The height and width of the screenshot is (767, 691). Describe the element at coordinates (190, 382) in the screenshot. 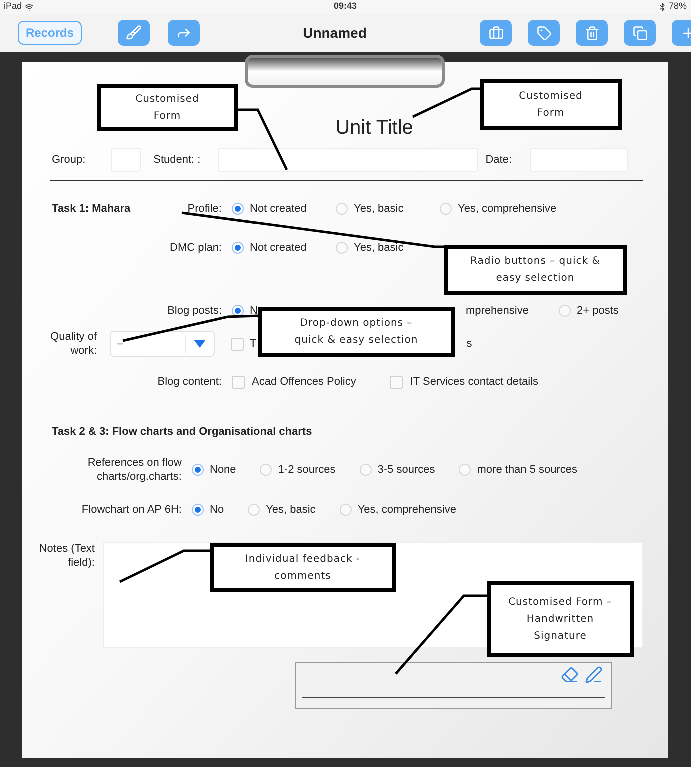

I see `field-label: Blog content:` at that location.